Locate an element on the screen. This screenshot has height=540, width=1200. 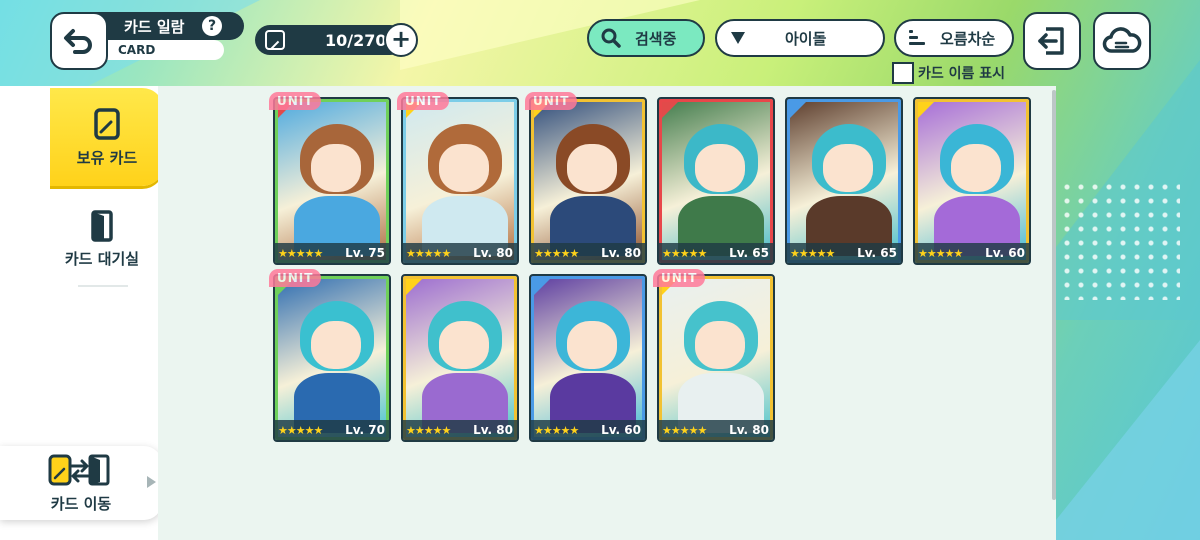
cloud-sync-button is located at coordinates (1122, 41).